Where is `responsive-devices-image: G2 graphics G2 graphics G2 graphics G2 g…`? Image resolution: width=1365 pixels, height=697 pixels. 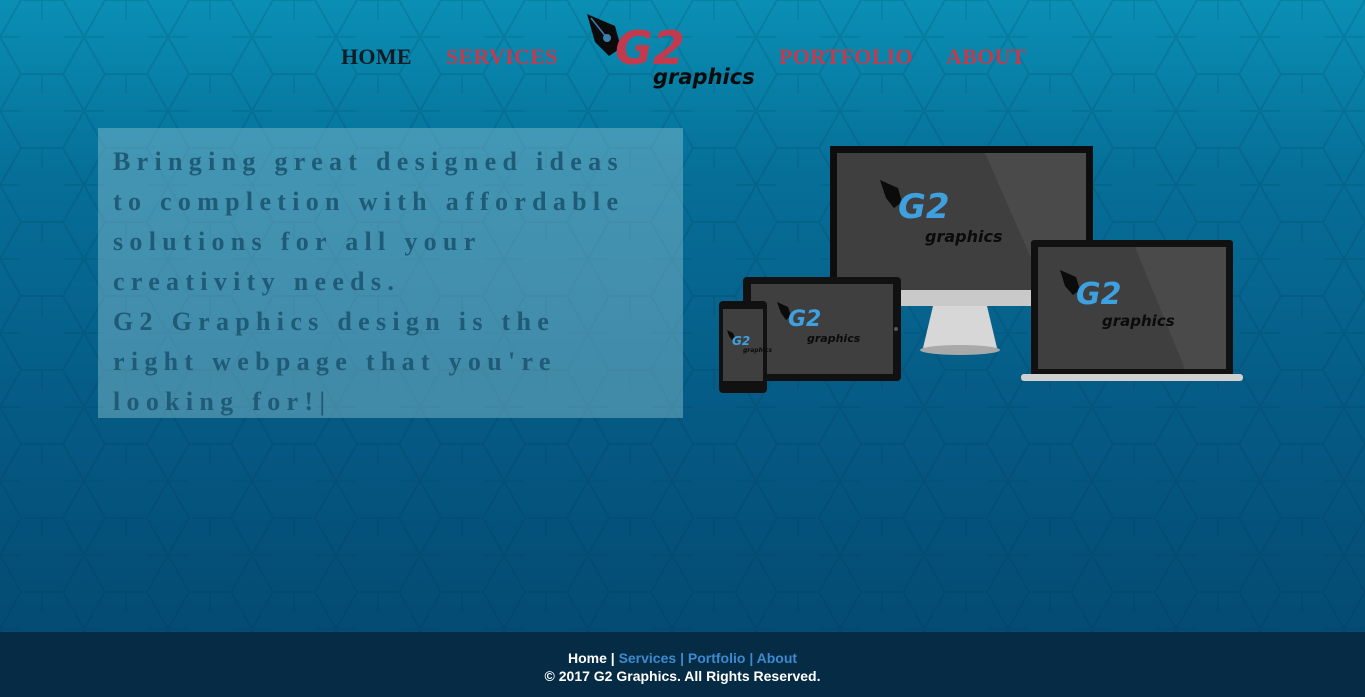
responsive-devices-image: G2 graphics G2 graphics G2 graphics G2 g… is located at coordinates (981, 269).